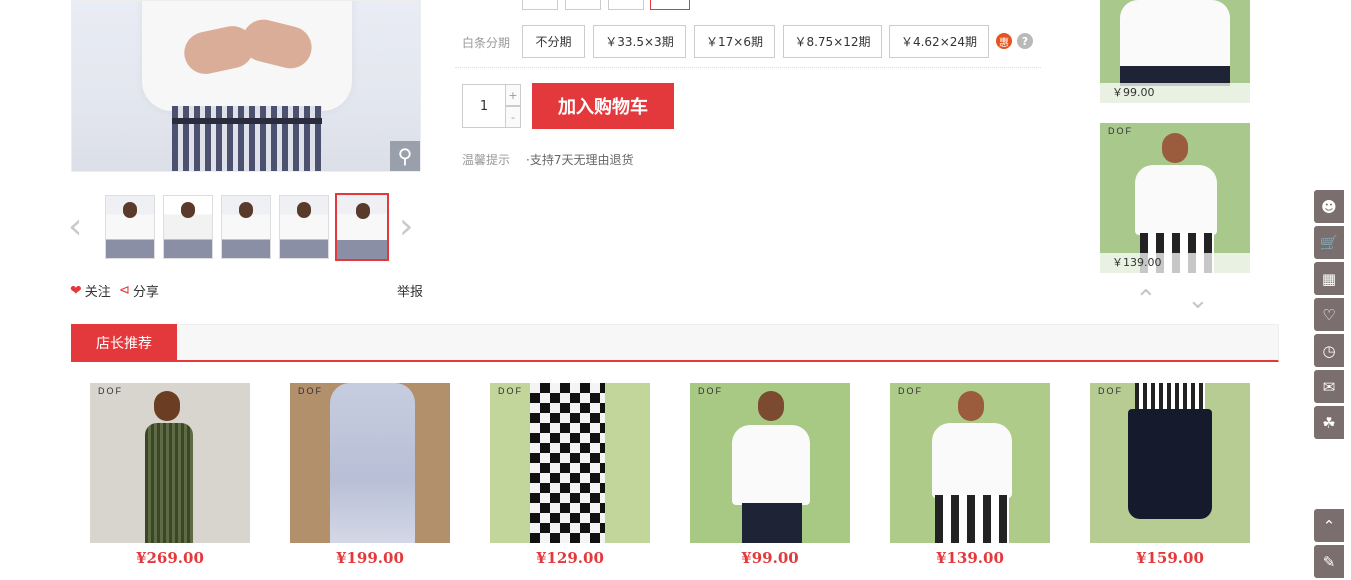 This screenshot has height=580, width=1351. What do you see at coordinates (247, 138) in the screenshot?
I see `model-skirt` at bounding box center [247, 138].